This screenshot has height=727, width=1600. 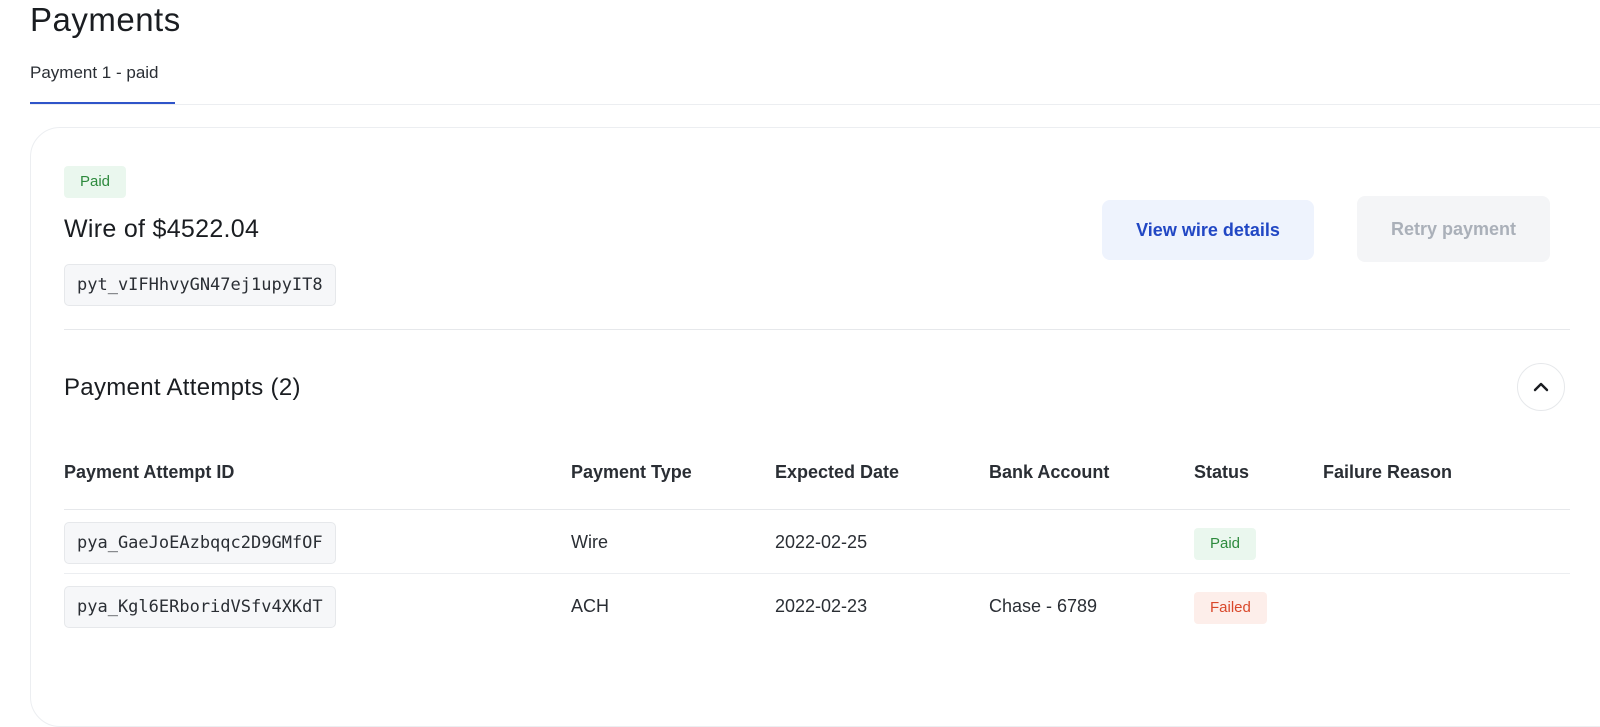 I want to click on tab-payment-1: Payment 1 - paid, so click(x=102, y=82).